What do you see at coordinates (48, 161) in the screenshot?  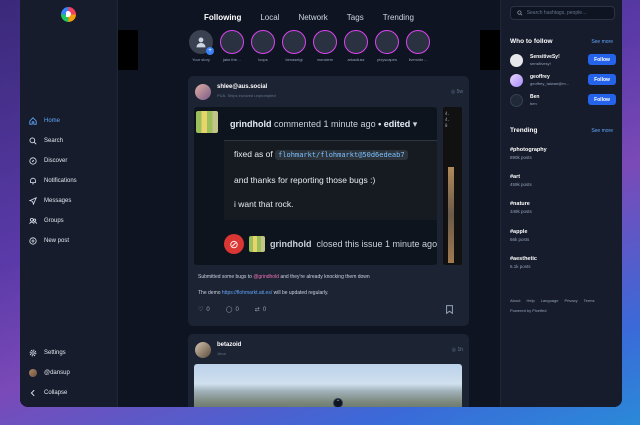 I see `sidebar-item-discover: Discover` at bounding box center [48, 161].